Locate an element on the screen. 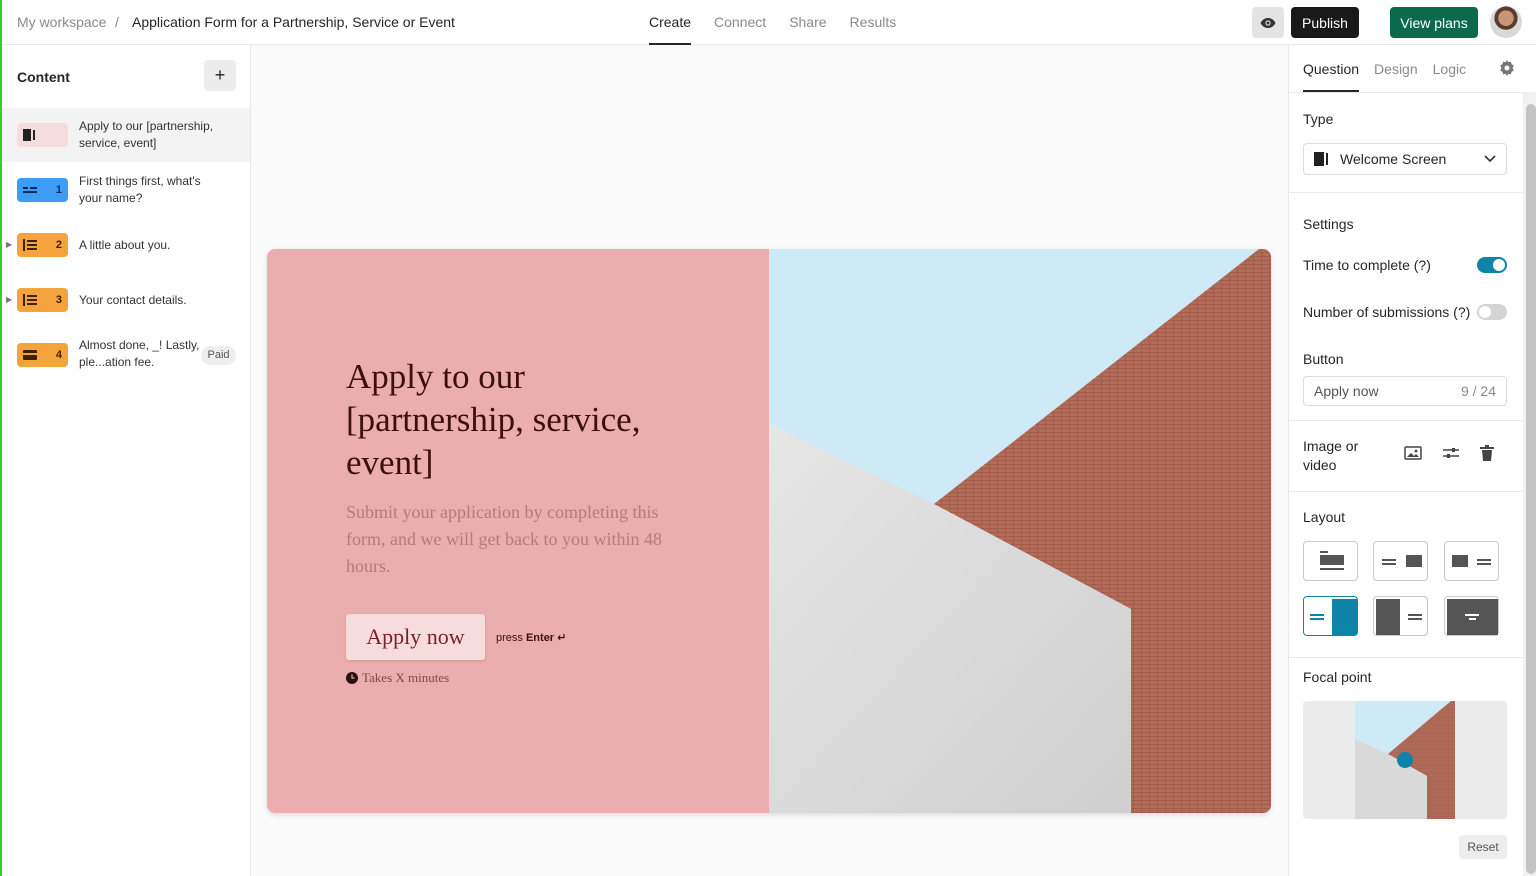 The image size is (1536, 876). short-text-icon is located at coordinates (30, 190).